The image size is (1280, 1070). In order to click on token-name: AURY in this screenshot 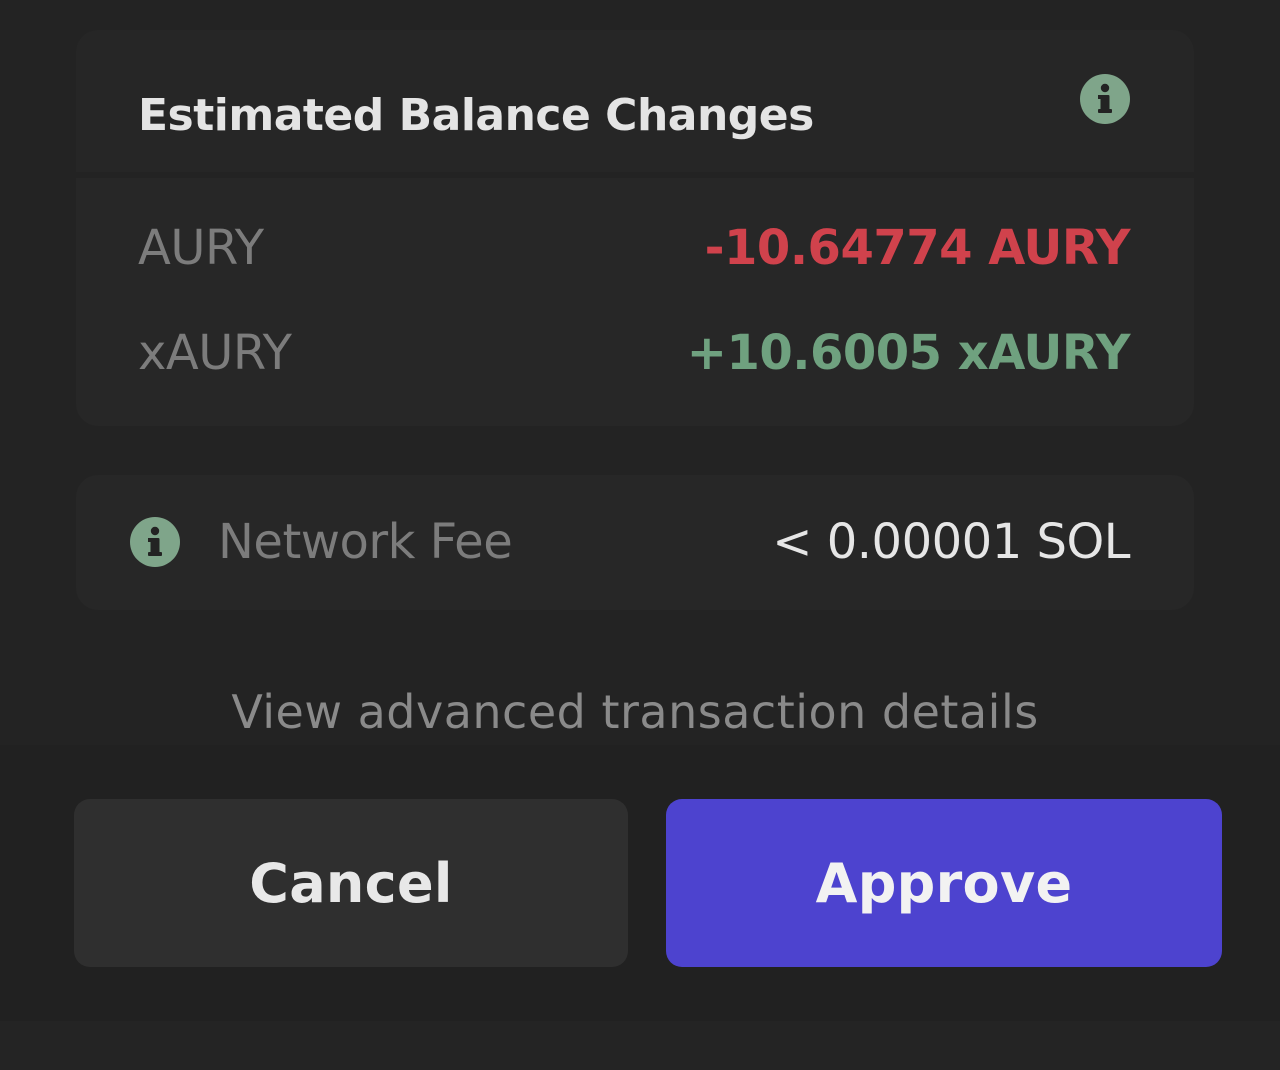, I will do `click(201, 248)`.